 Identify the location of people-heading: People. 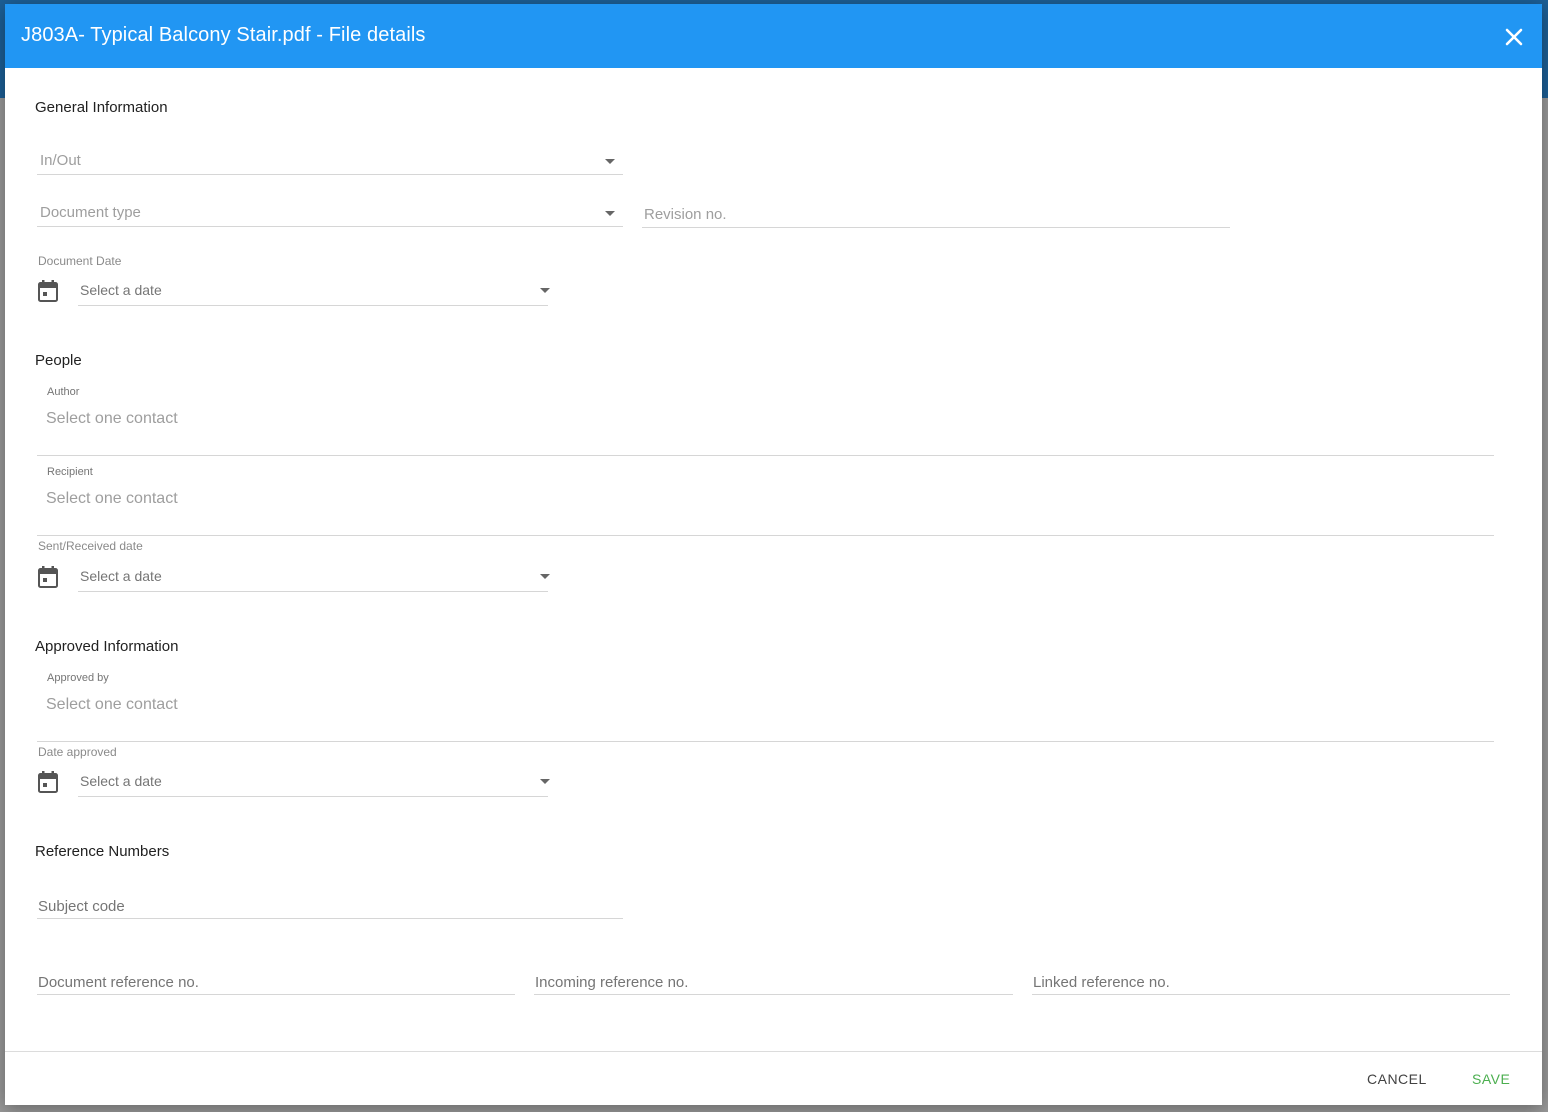
(58, 360).